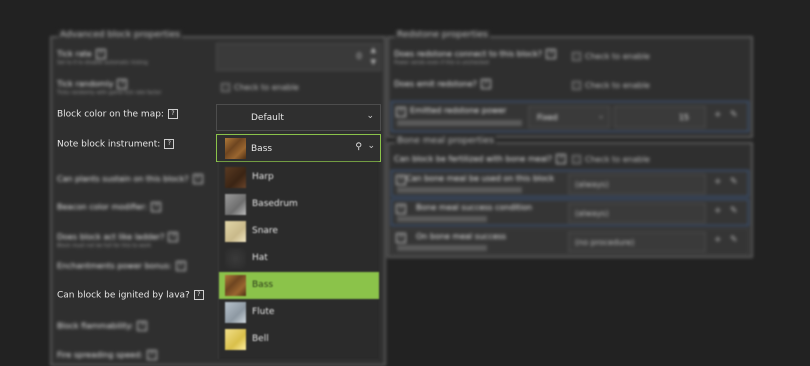 The height and width of the screenshot is (366, 810). I want to click on tick-randomly-checkbox, so click(225, 87).